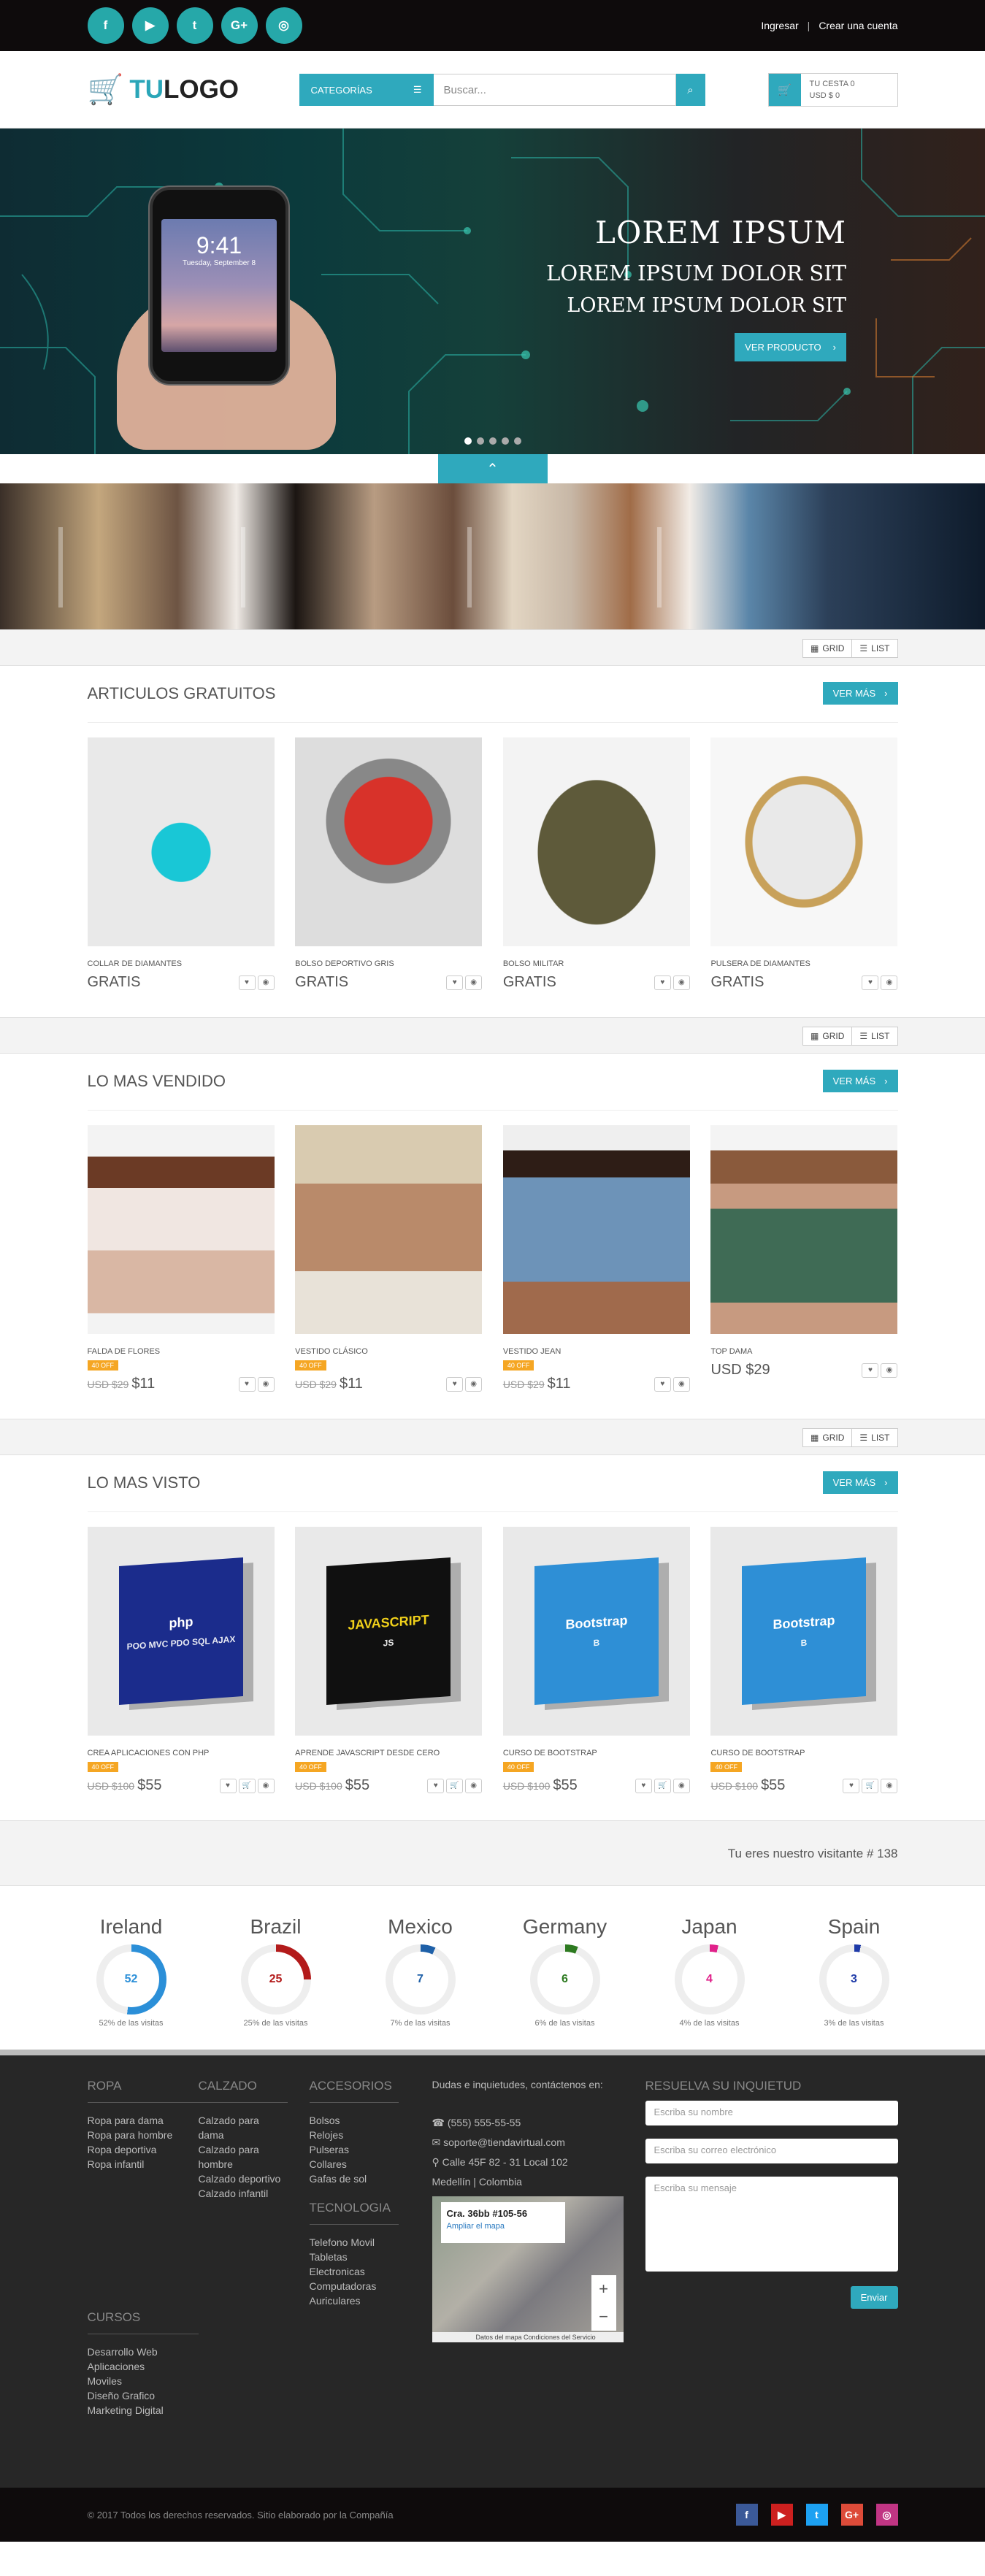 The image size is (985, 2576). I want to click on grid-view-button: ▦ GRID, so click(827, 1036).